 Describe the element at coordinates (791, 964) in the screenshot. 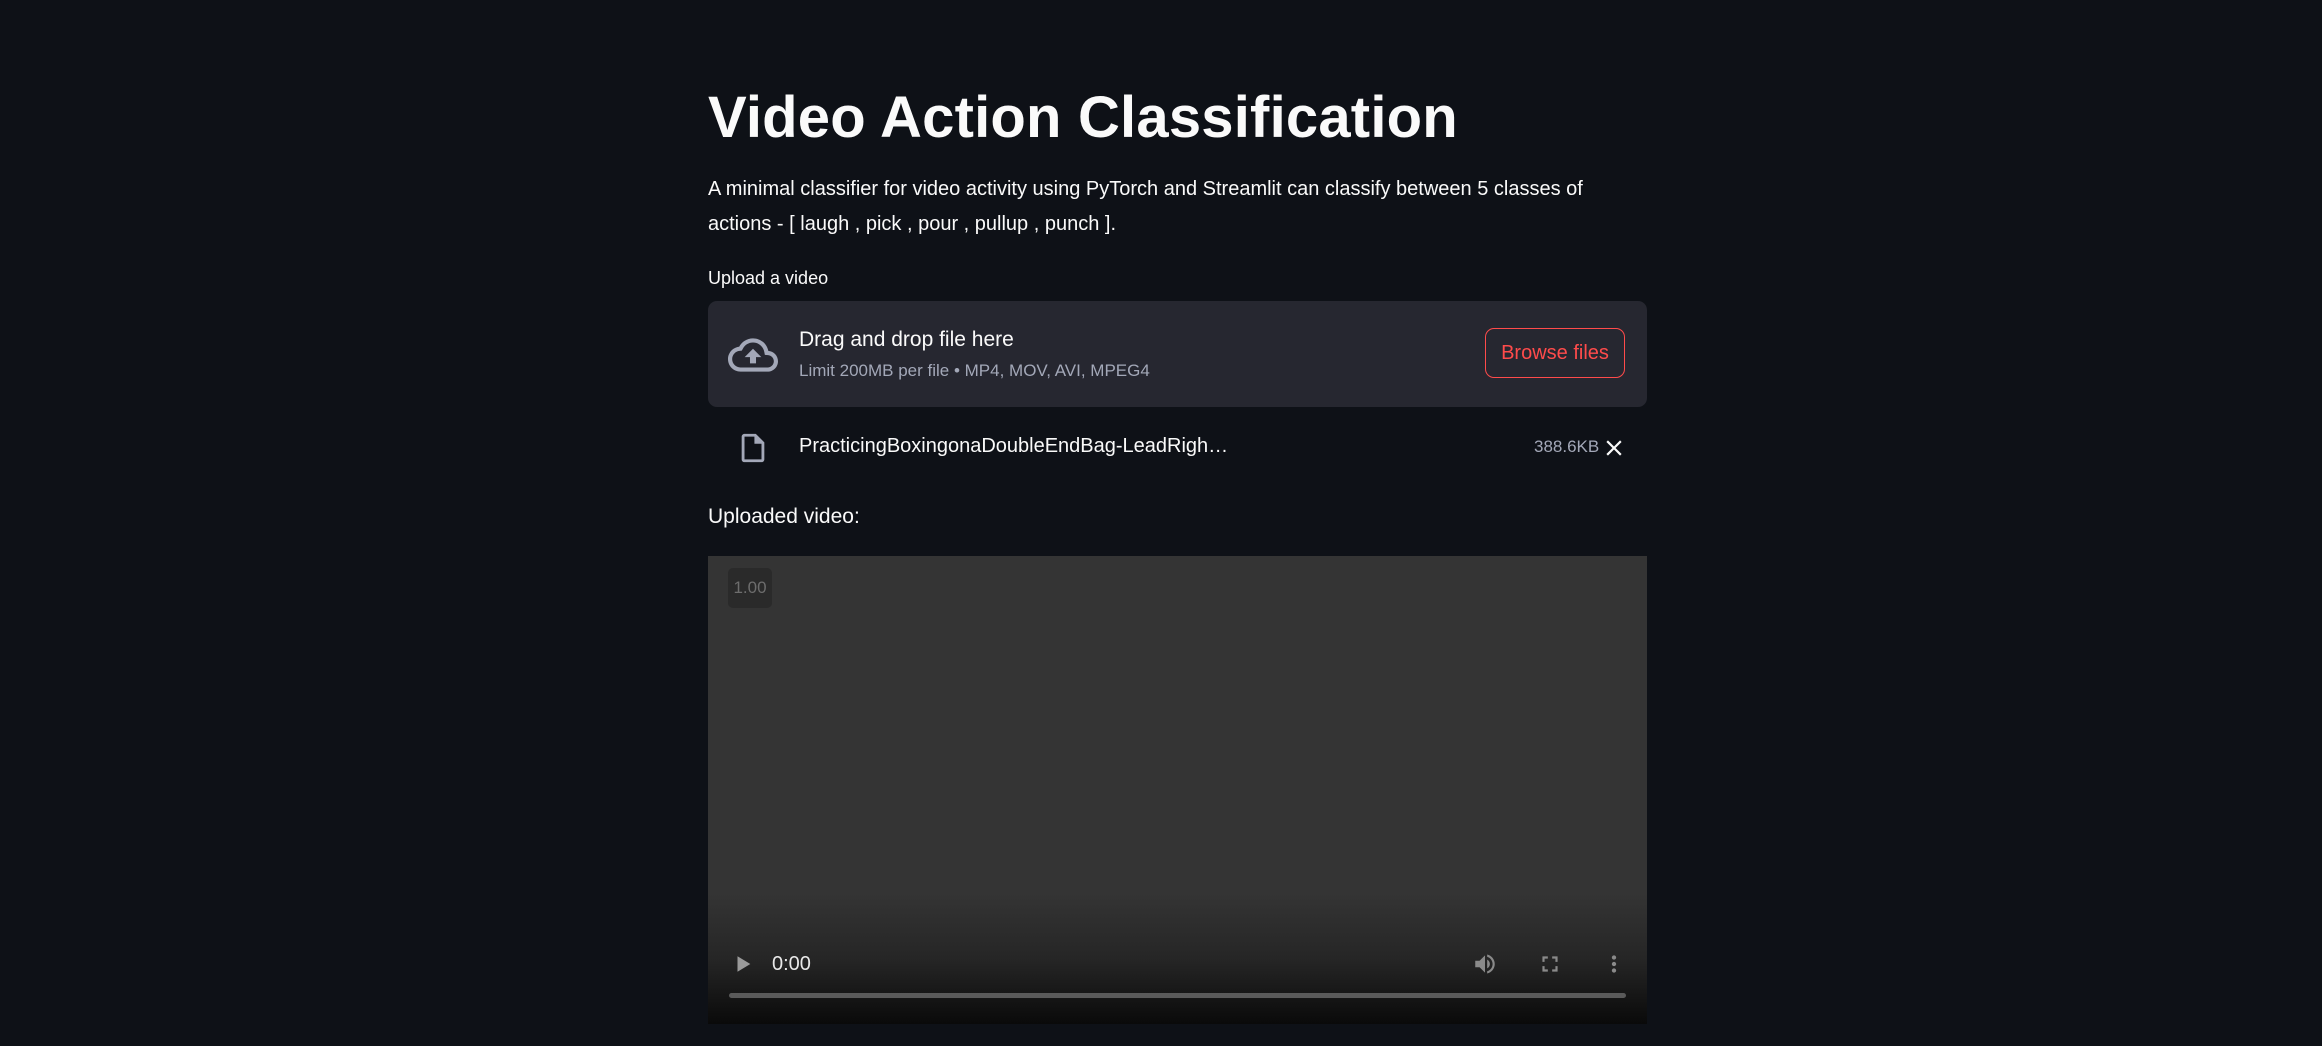

I see `video-current-time: 0:00` at that location.